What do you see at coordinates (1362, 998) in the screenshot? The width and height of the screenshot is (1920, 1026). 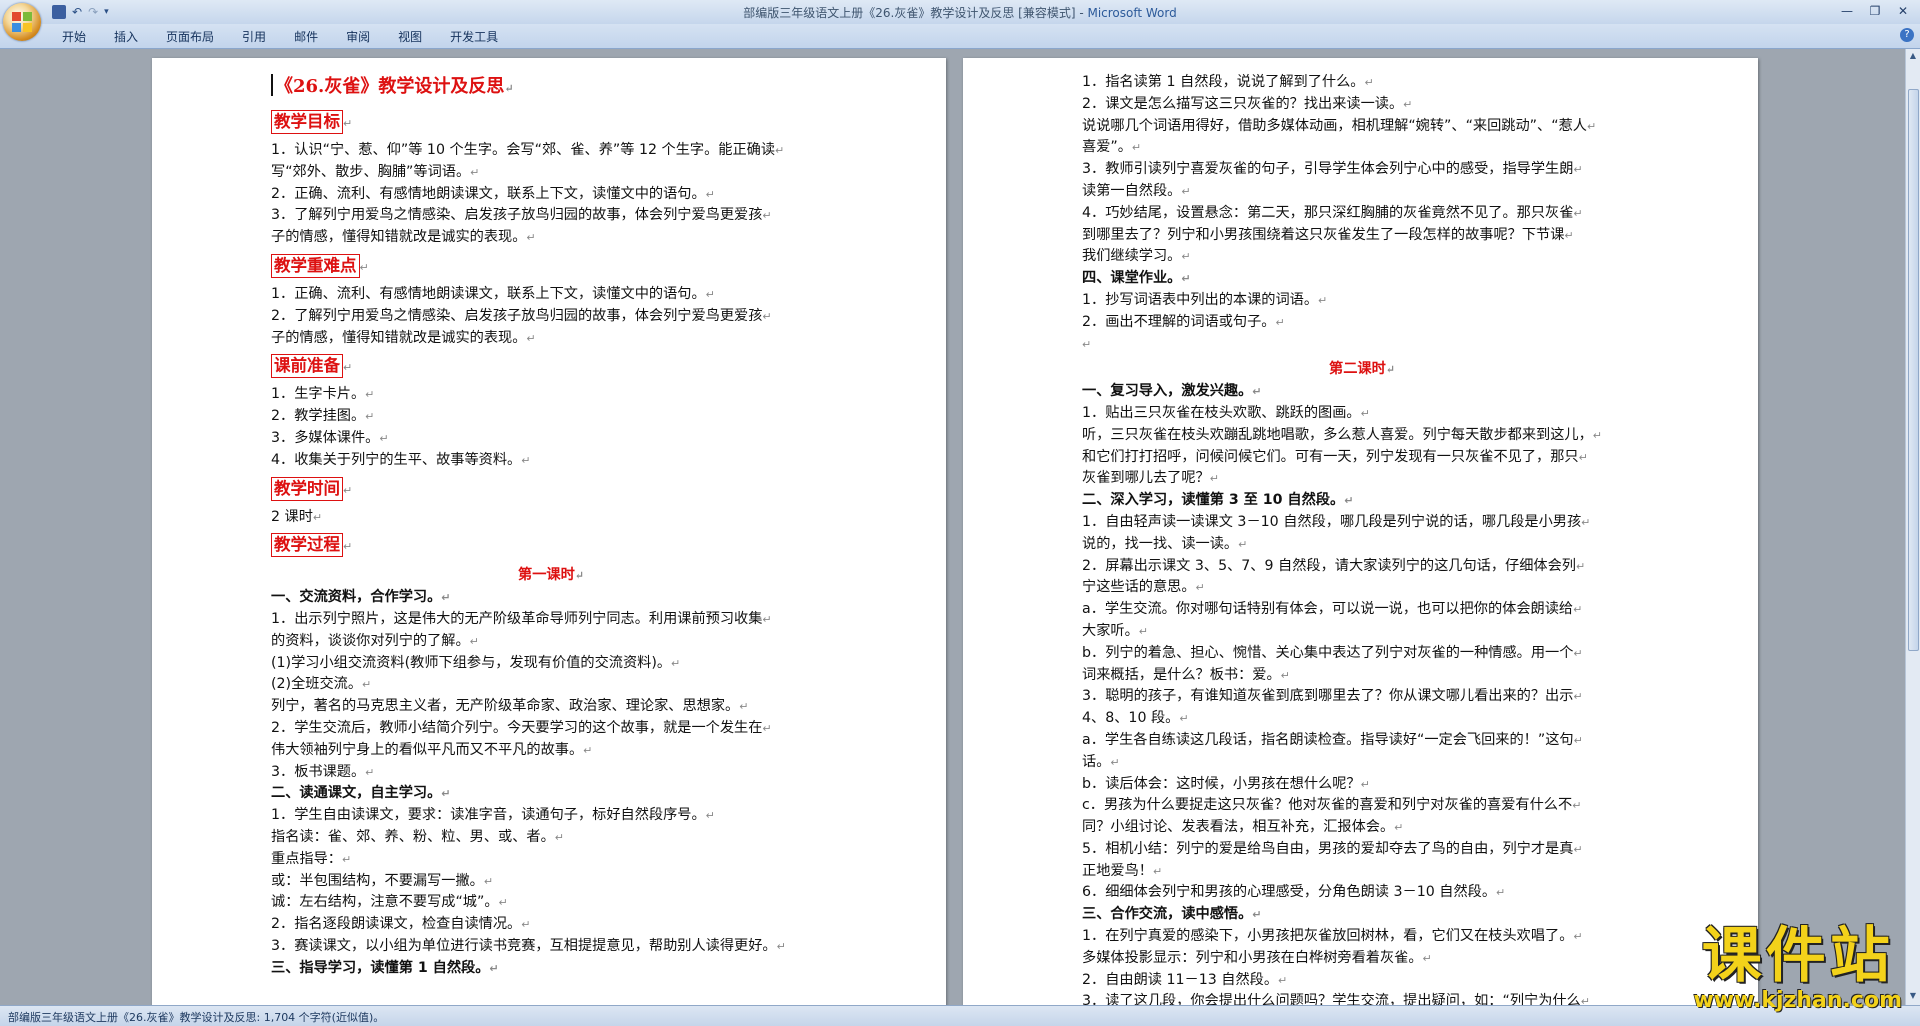 I see `paragraph-line: 3．读了这几段，你会提出什么问题吗？学生交流，提出疑问，如：“列宁为什么↵` at bounding box center [1362, 998].